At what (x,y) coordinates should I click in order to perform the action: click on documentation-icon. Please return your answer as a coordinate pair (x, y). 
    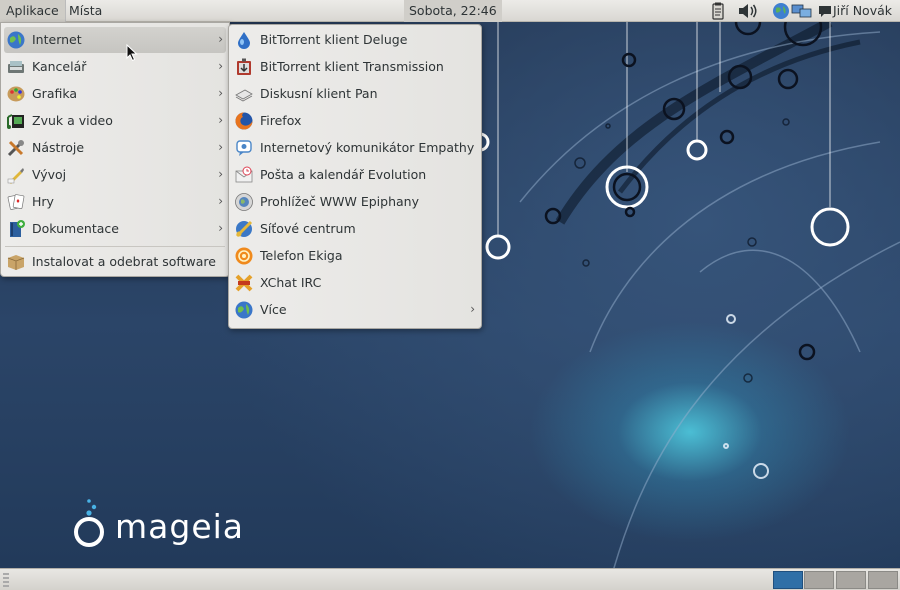
    Looking at the image, I should click on (17, 228).